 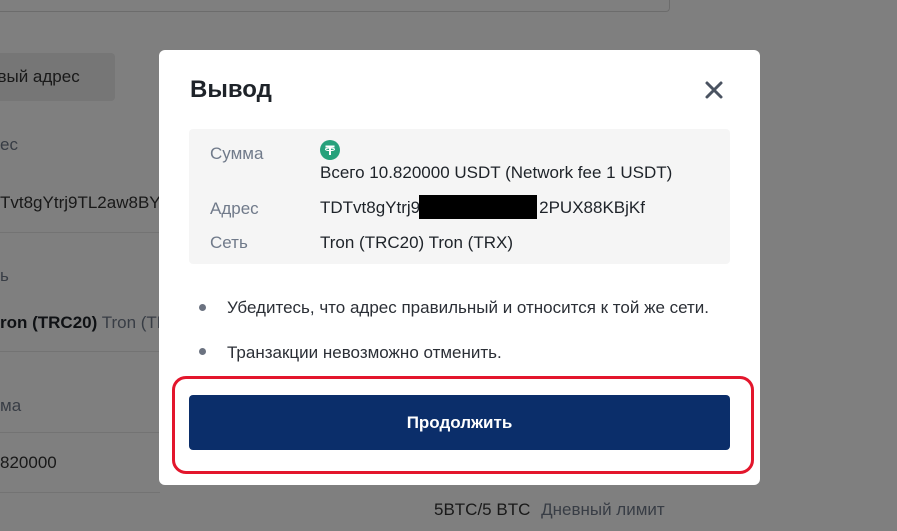 I want to click on tether-icon, so click(x=330, y=150).